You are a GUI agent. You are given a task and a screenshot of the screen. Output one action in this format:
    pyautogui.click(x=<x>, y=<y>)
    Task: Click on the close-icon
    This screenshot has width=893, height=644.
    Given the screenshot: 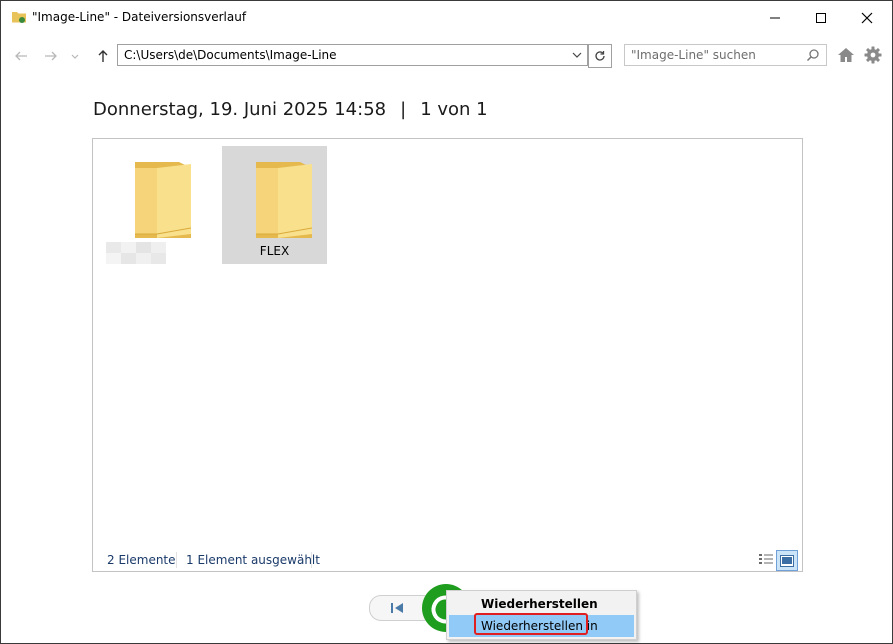 What is the action you would take?
    pyautogui.click(x=867, y=17)
    